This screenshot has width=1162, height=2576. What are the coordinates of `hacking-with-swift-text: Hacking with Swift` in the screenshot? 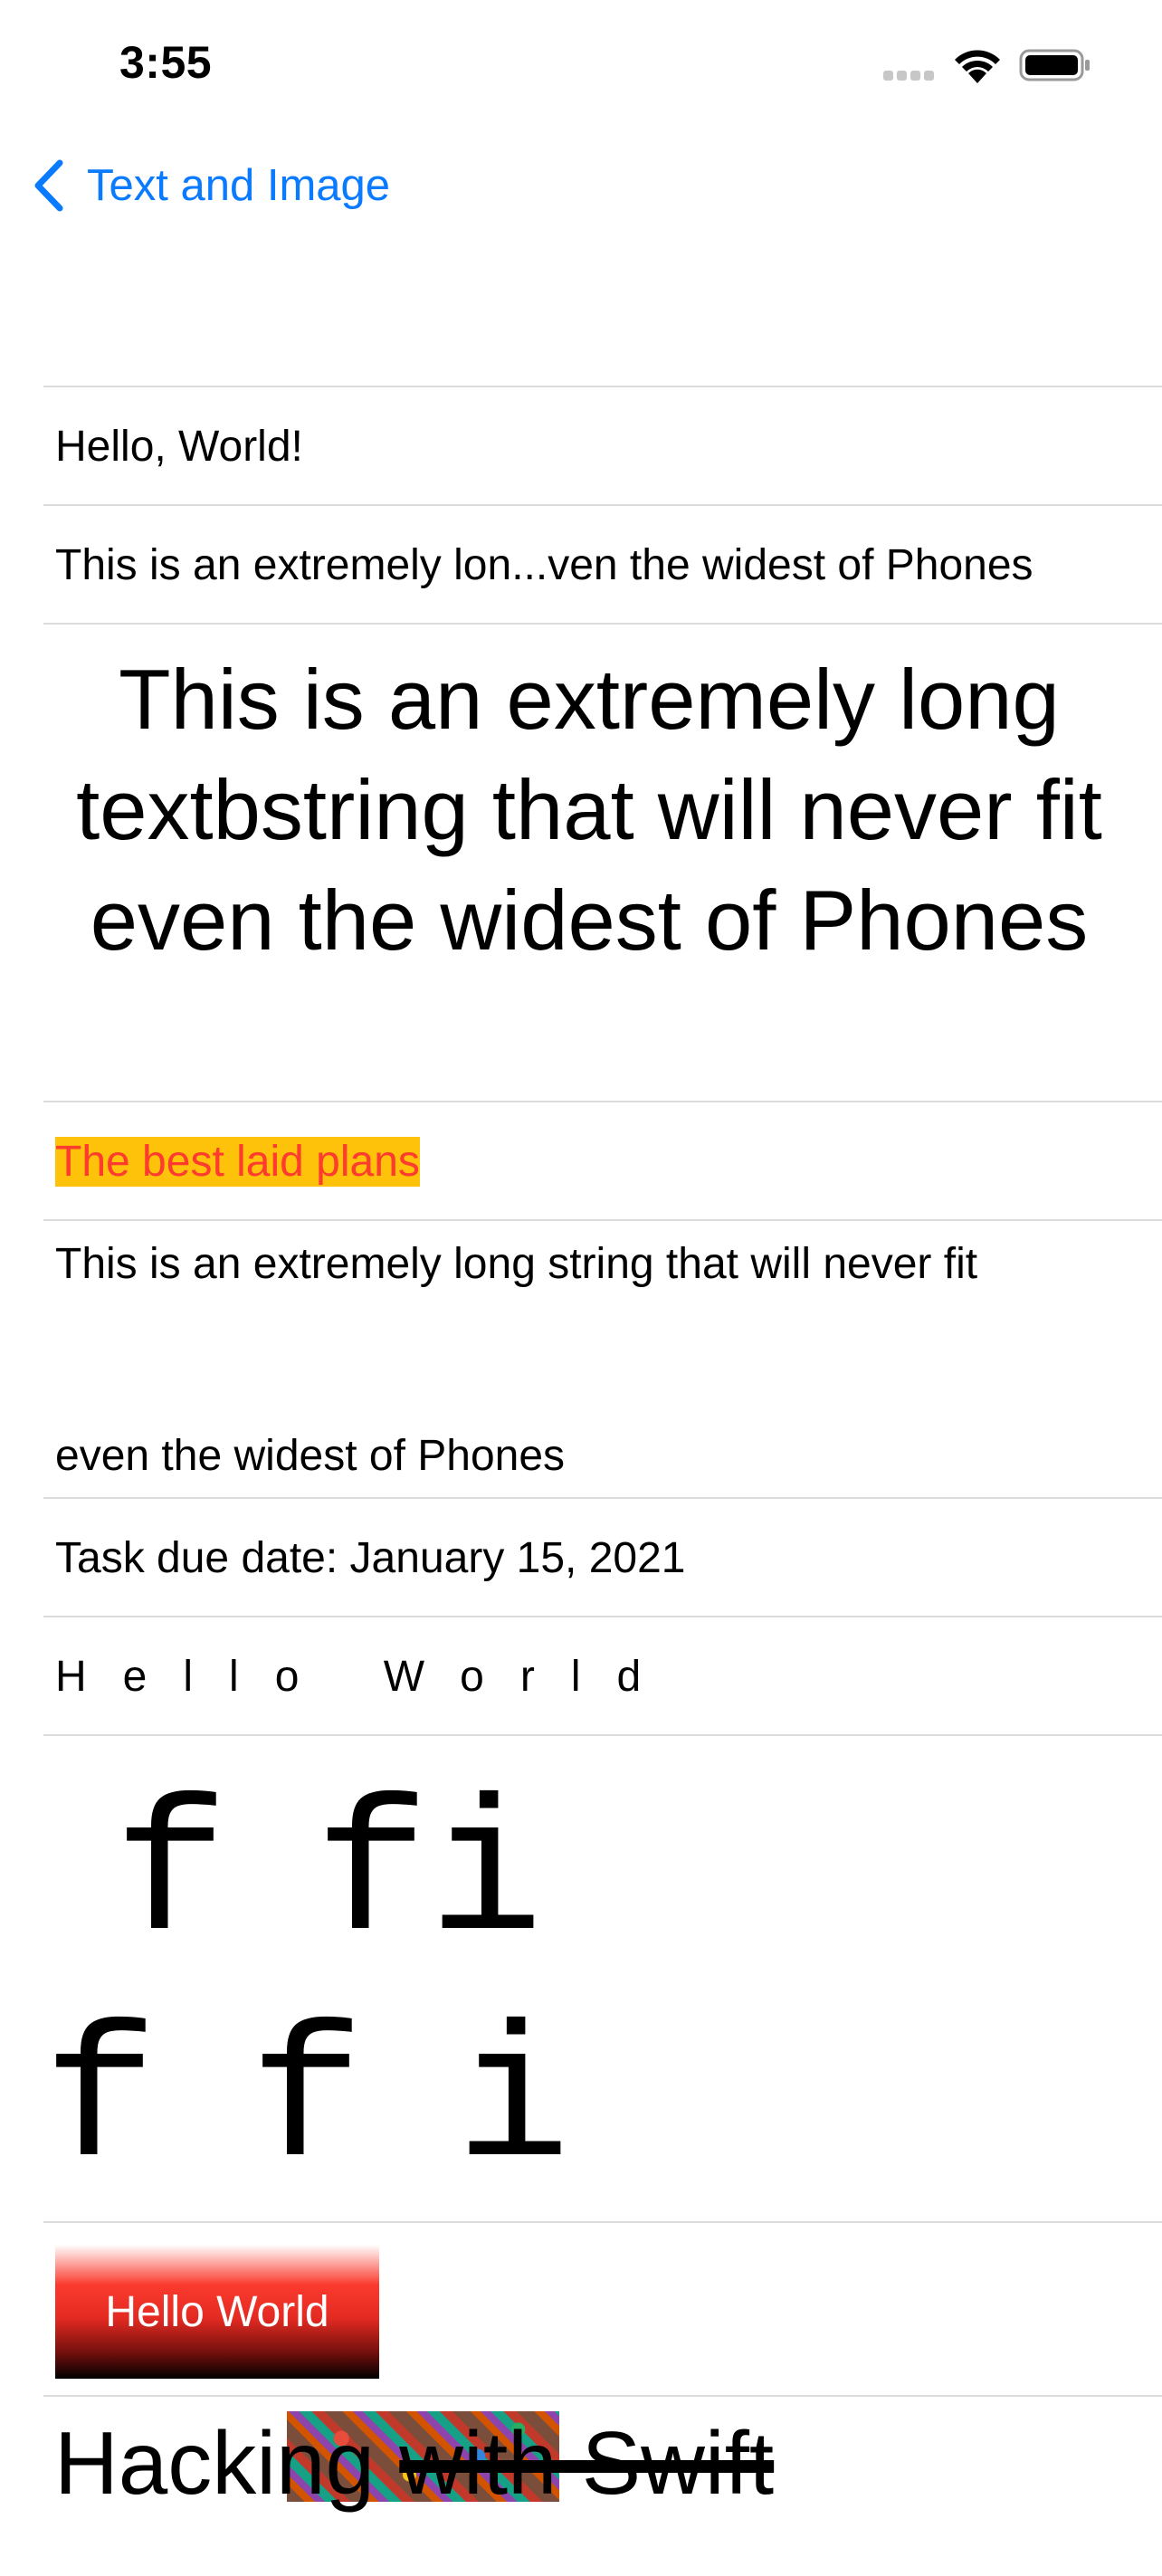 It's located at (414, 2463).